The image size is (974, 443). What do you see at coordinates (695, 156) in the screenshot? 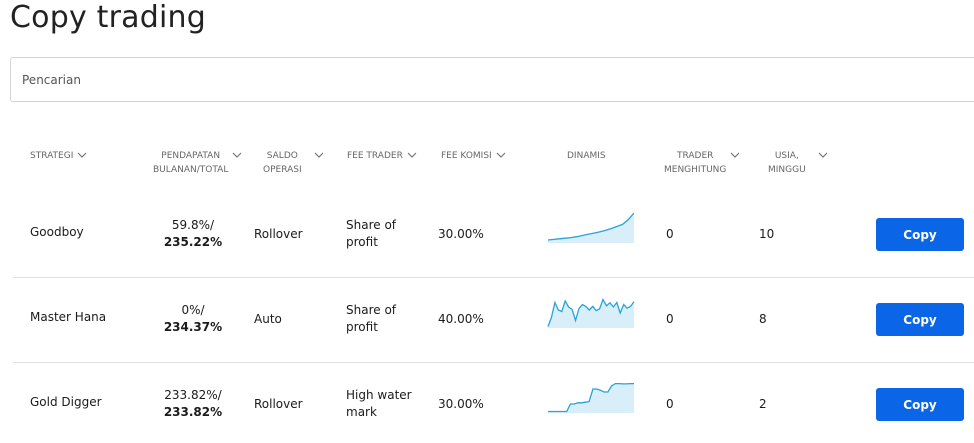
I see `header-trader-count-line-1: TRADER` at bounding box center [695, 156].